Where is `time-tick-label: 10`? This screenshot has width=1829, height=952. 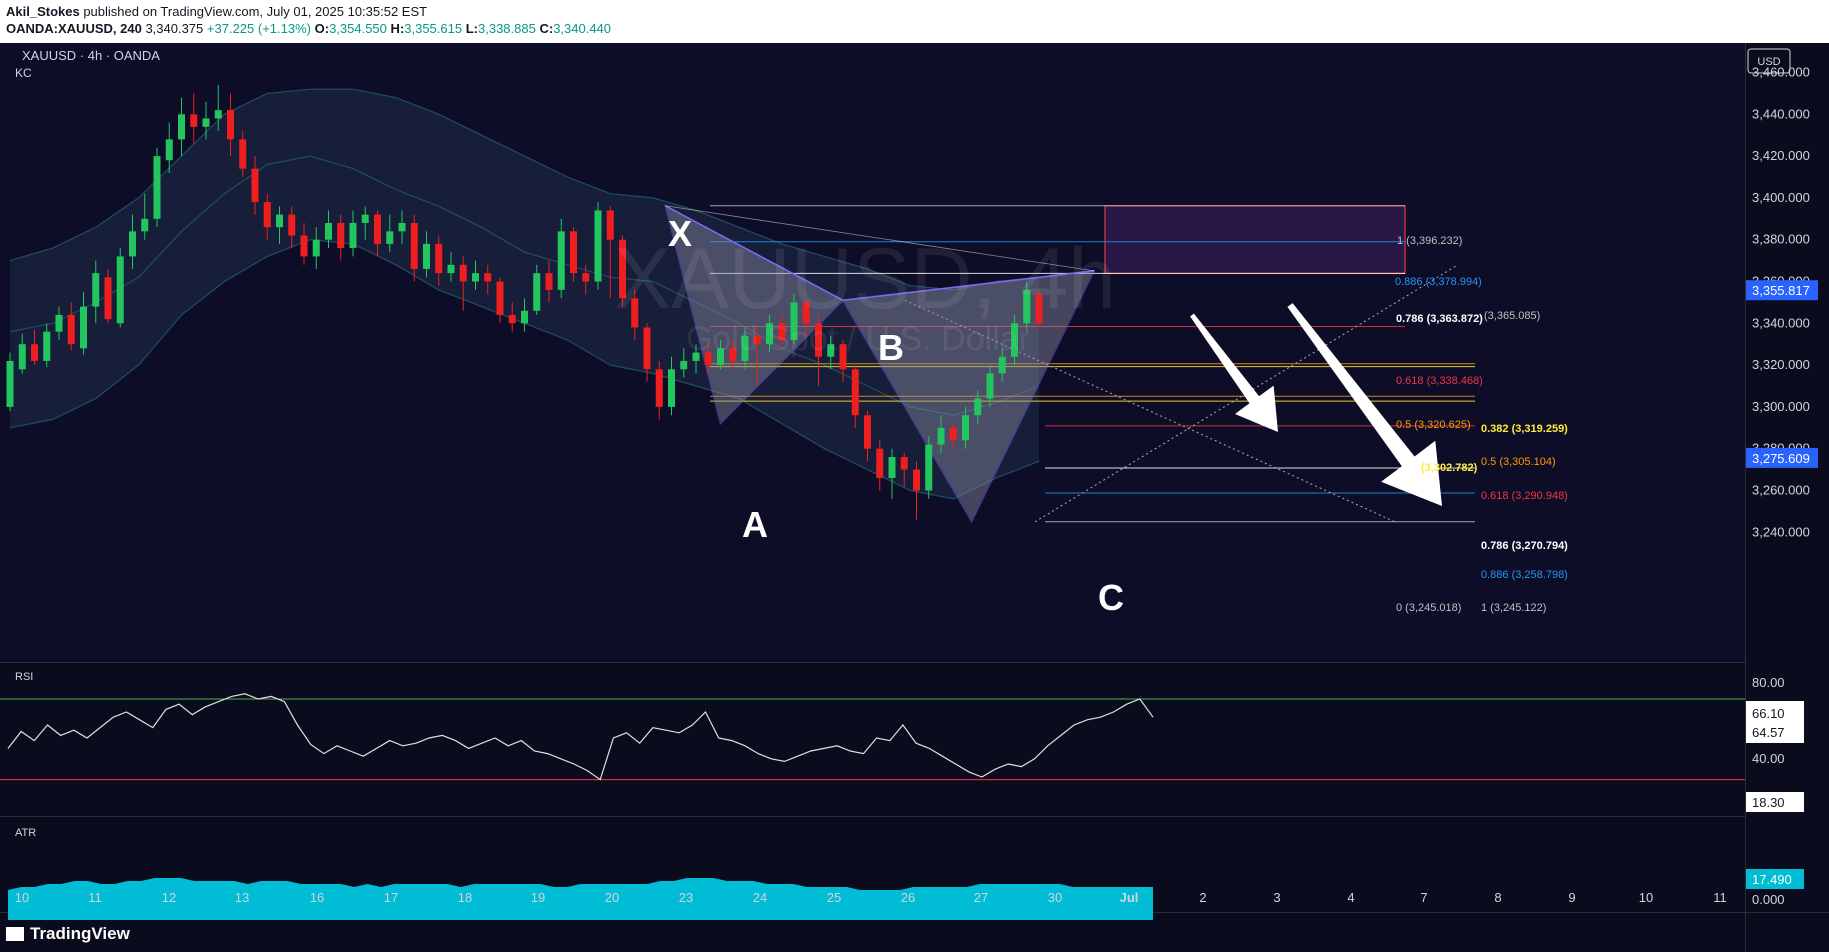
time-tick-label: 10 is located at coordinates (1646, 897).